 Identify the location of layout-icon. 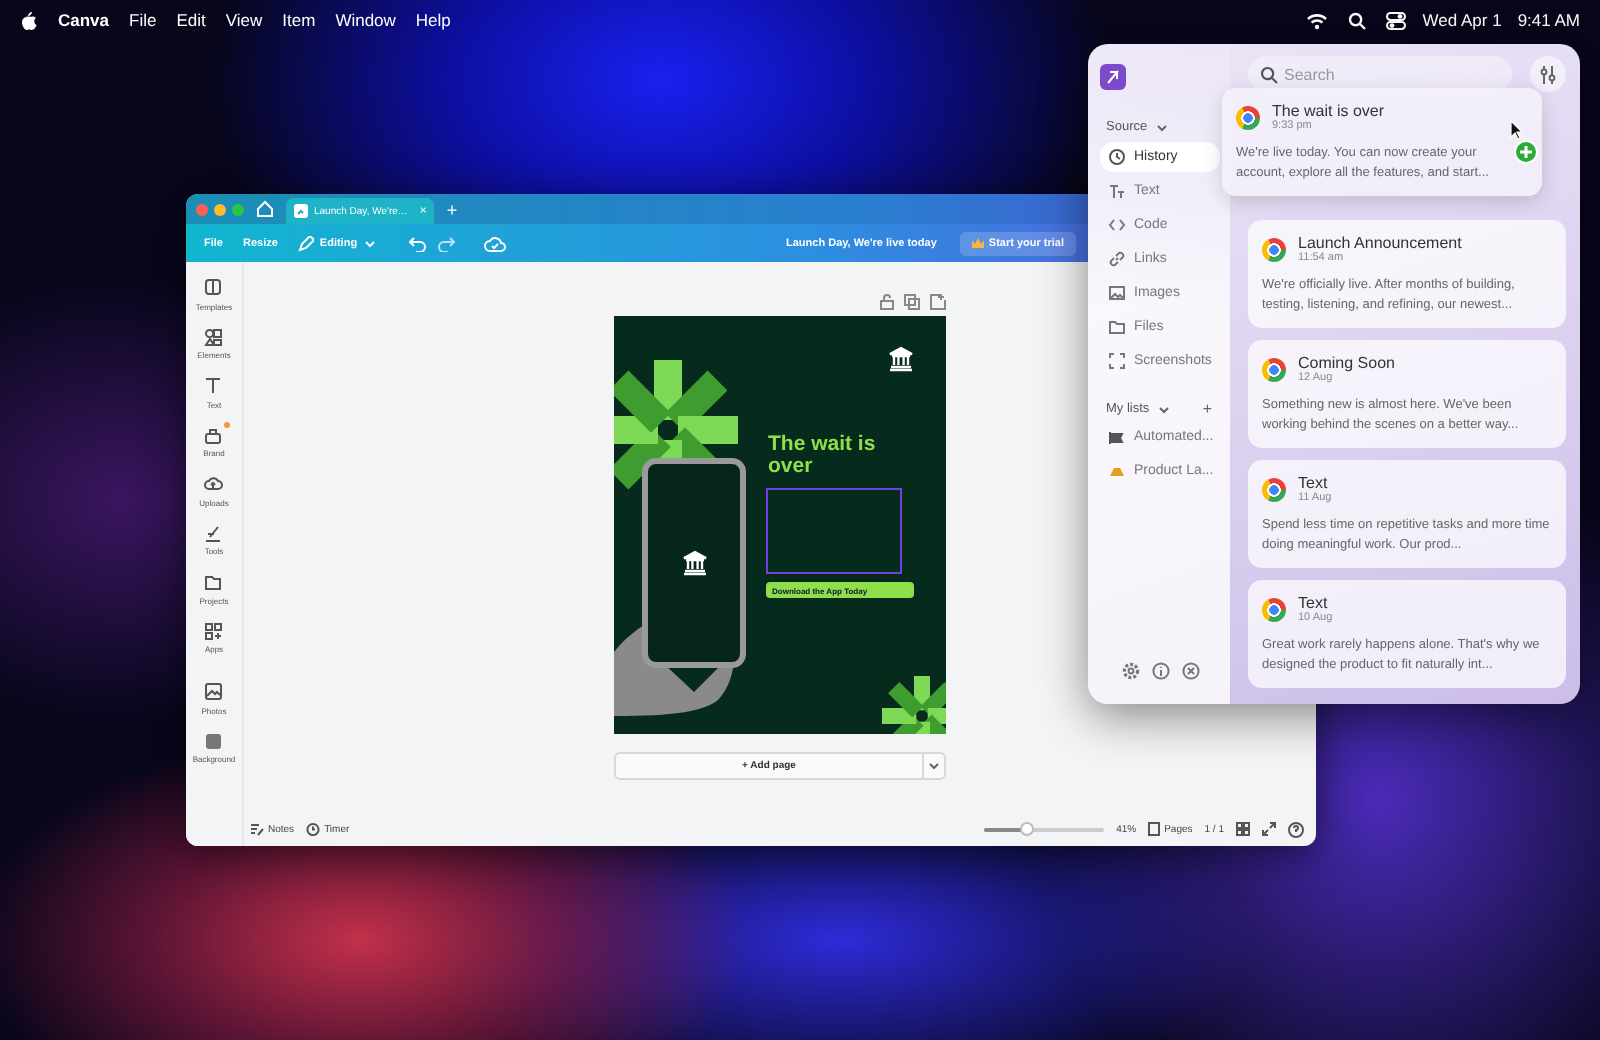
(214, 287).